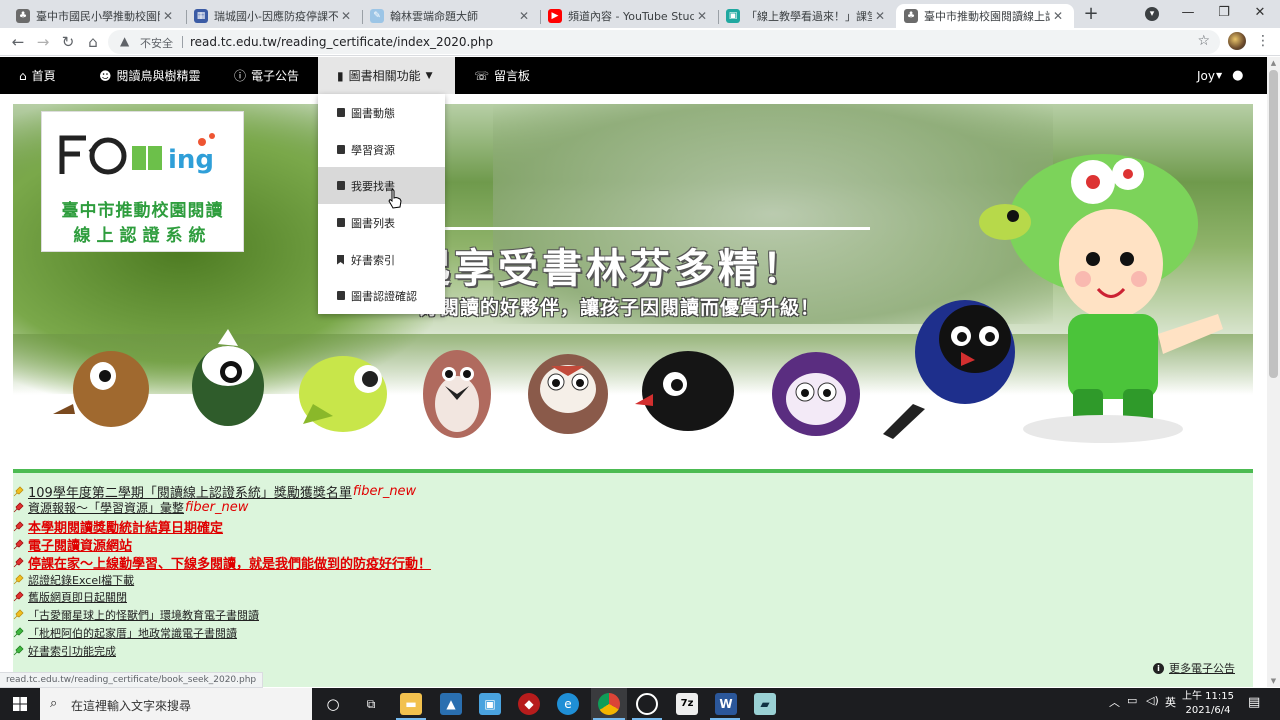 This screenshot has width=1280, height=720. Describe the element at coordinates (1091, 15) in the screenshot. I see `new-tab-button: +` at that location.